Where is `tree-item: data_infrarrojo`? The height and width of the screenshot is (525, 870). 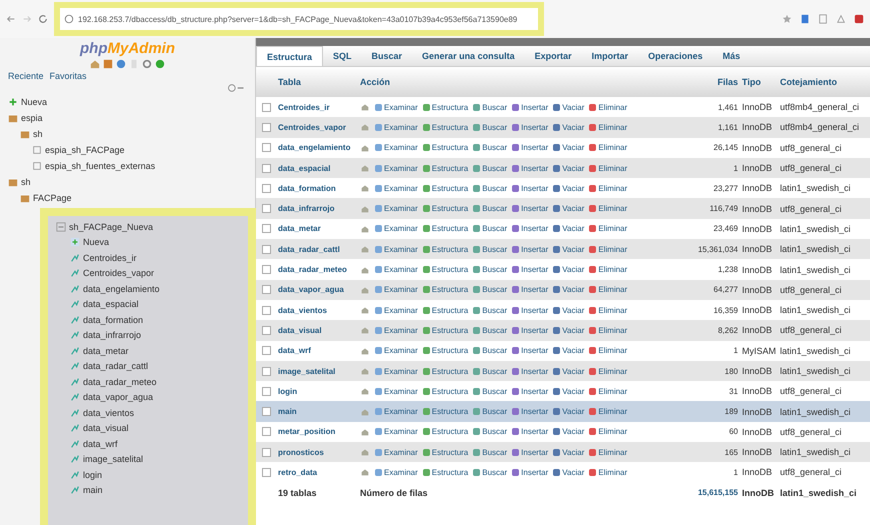
tree-item: data_infrarrojo is located at coordinates (112, 335).